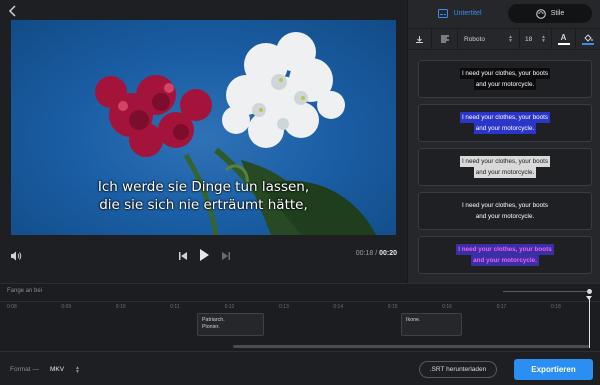  I want to click on text-color-button: A, so click(564, 39).